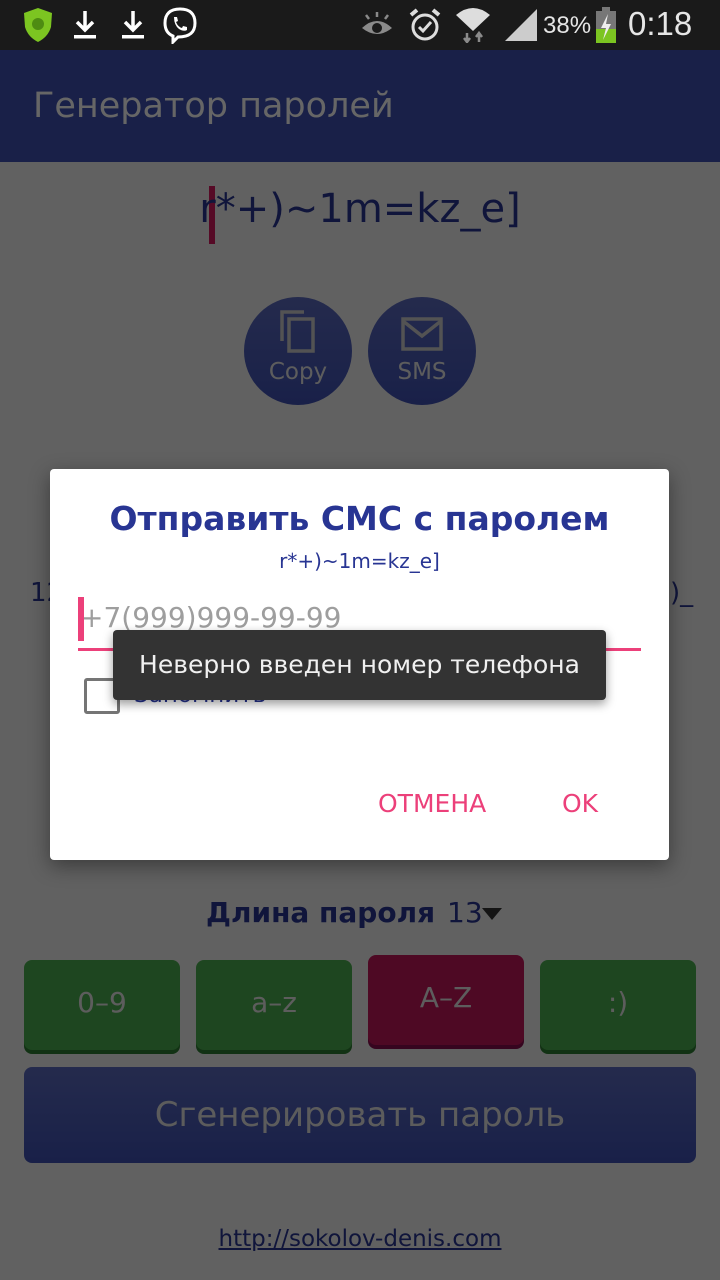 The height and width of the screenshot is (1280, 720). Describe the element at coordinates (606, 25) in the screenshot. I see `battery-charging-icon` at that location.